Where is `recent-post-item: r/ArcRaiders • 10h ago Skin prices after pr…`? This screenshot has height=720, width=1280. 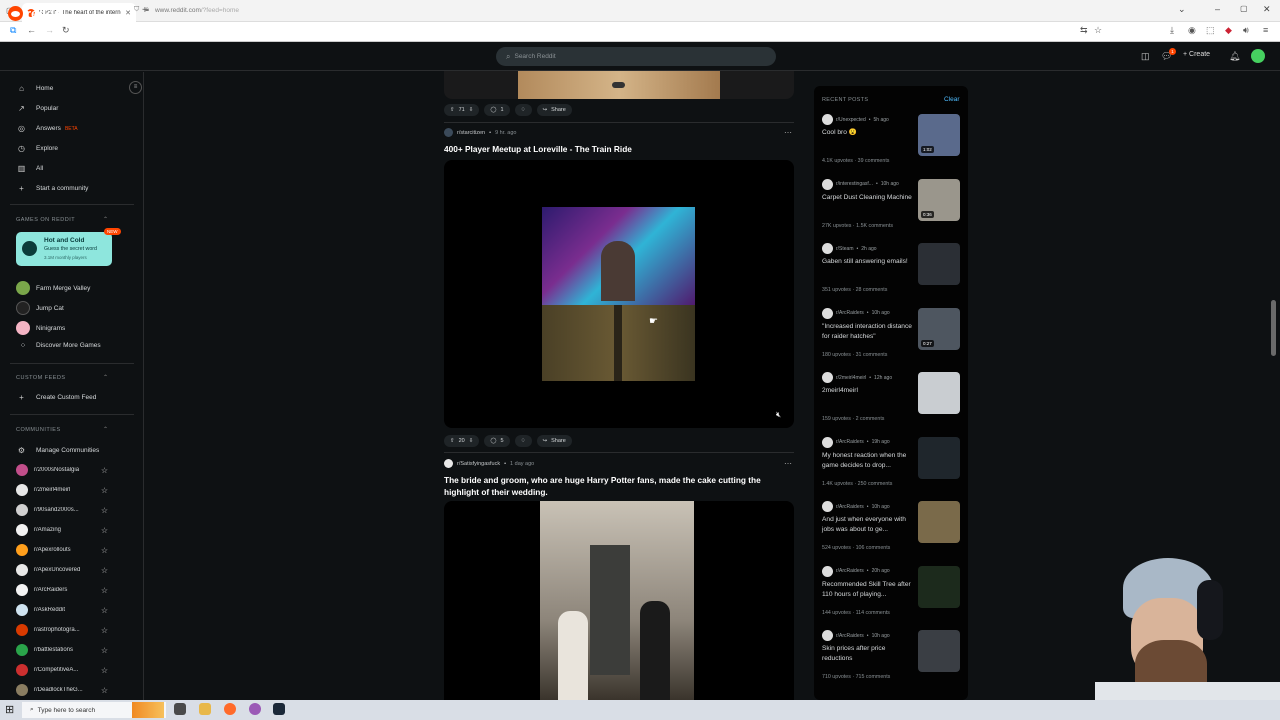 recent-post-item: r/ArcRaiders • 10h ago Skin prices after pr… is located at coordinates (892, 660).